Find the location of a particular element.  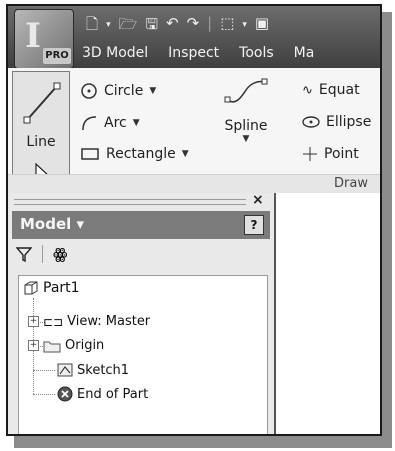

application-button: I PRO is located at coordinates (44, 39).